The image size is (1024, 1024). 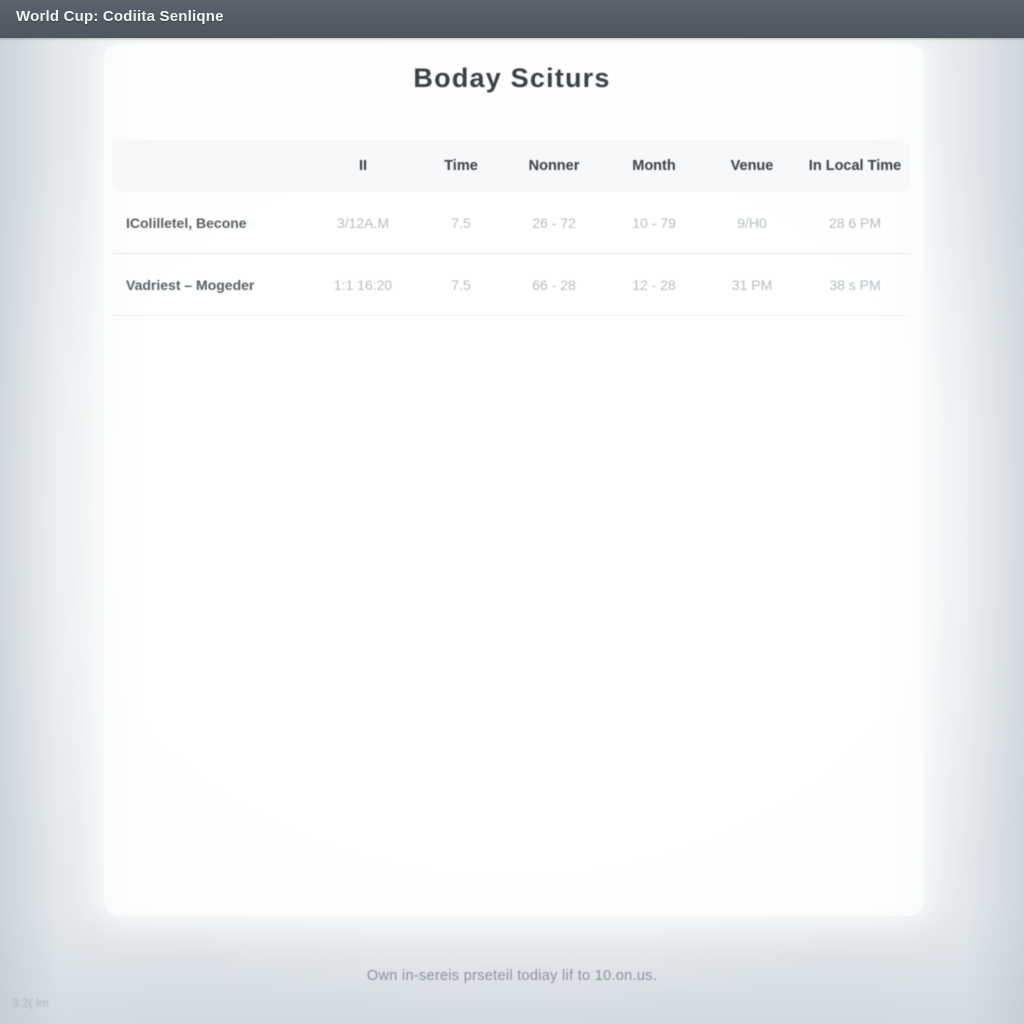 I want to click on column-header-ii: II, so click(x=363, y=166).